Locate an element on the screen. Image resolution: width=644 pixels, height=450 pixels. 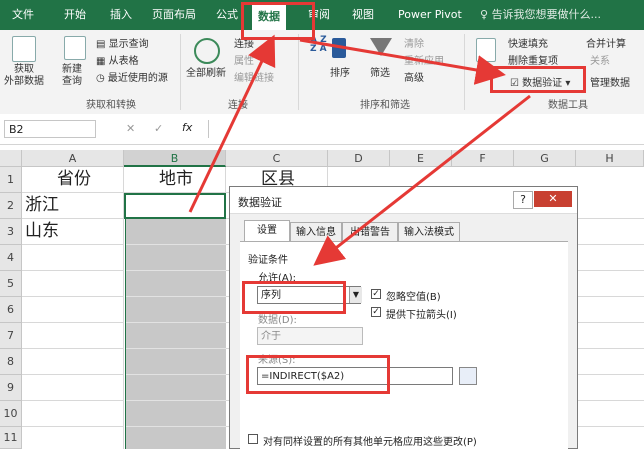
arrow-validation-to-allow is located at coordinates (422, 180).